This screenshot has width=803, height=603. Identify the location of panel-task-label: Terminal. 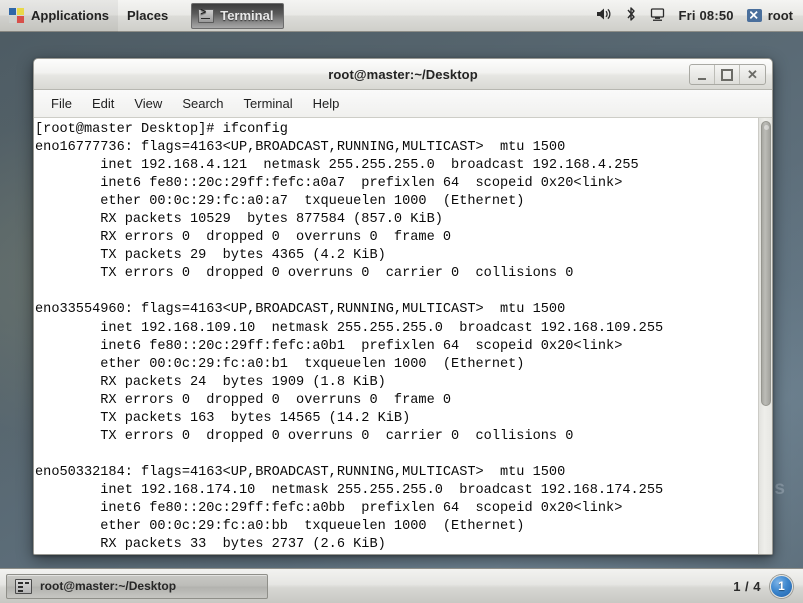
(247, 15).